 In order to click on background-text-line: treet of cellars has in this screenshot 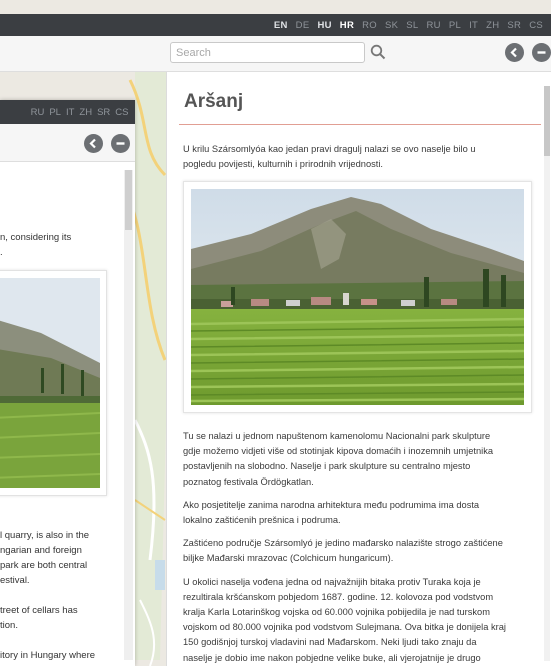, I will do `click(39, 610)`.